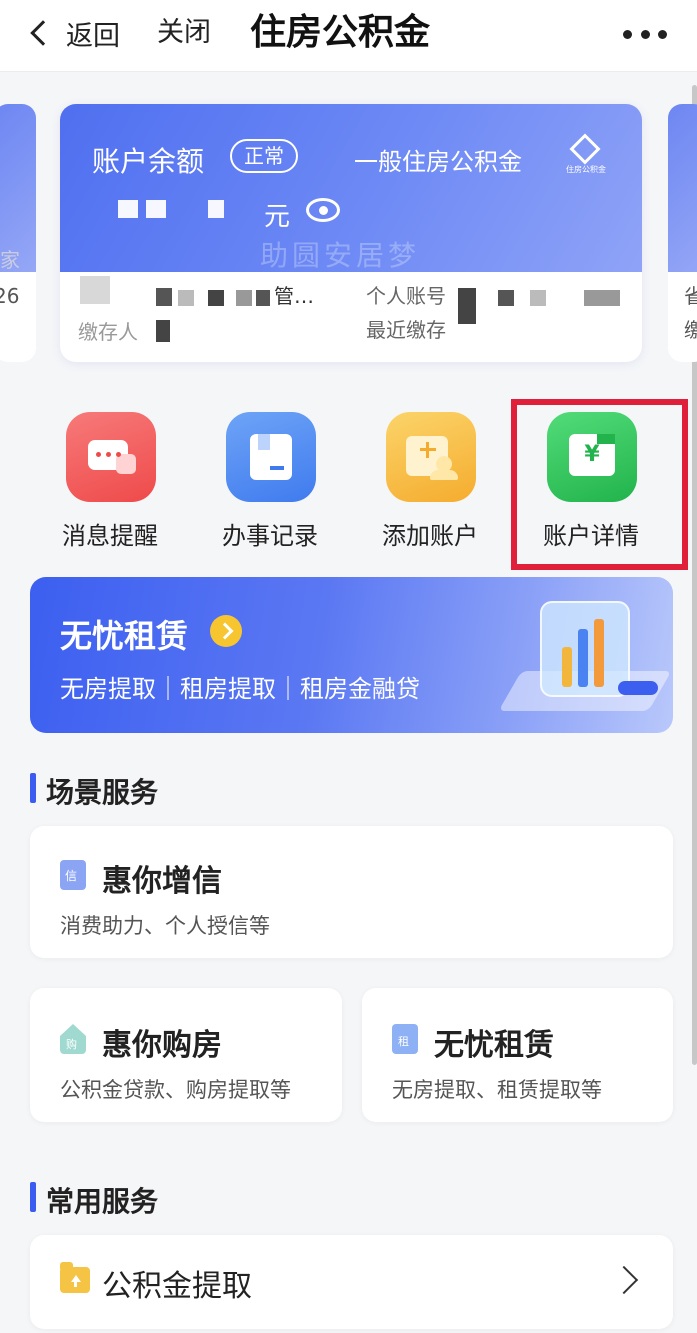 This screenshot has height=1333, width=697. What do you see at coordinates (124, 636) in the screenshot?
I see `banner-title: 无忧租赁` at bounding box center [124, 636].